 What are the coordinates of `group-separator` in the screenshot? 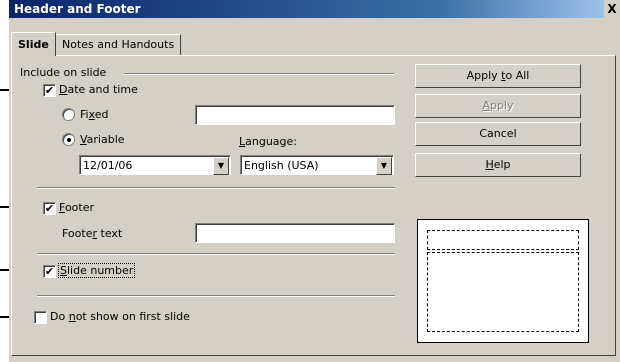 It's located at (259, 74).